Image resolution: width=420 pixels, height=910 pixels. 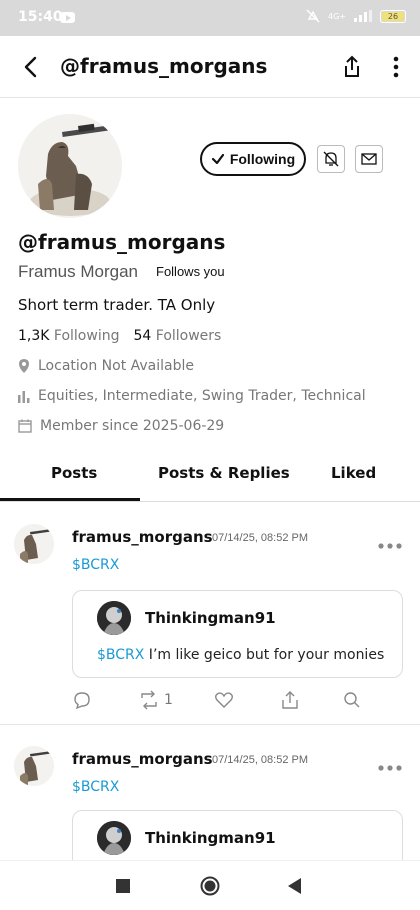 What do you see at coordinates (86, 336) in the screenshot?
I see `following-count-label: Following` at bounding box center [86, 336].